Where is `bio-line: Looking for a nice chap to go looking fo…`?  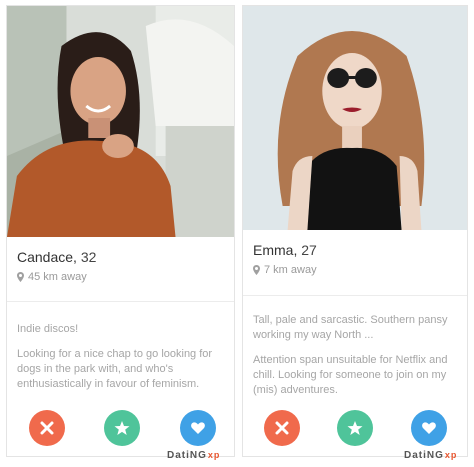
bio-line: Looking for a nice chap to go looking fo… is located at coordinates (115, 369).